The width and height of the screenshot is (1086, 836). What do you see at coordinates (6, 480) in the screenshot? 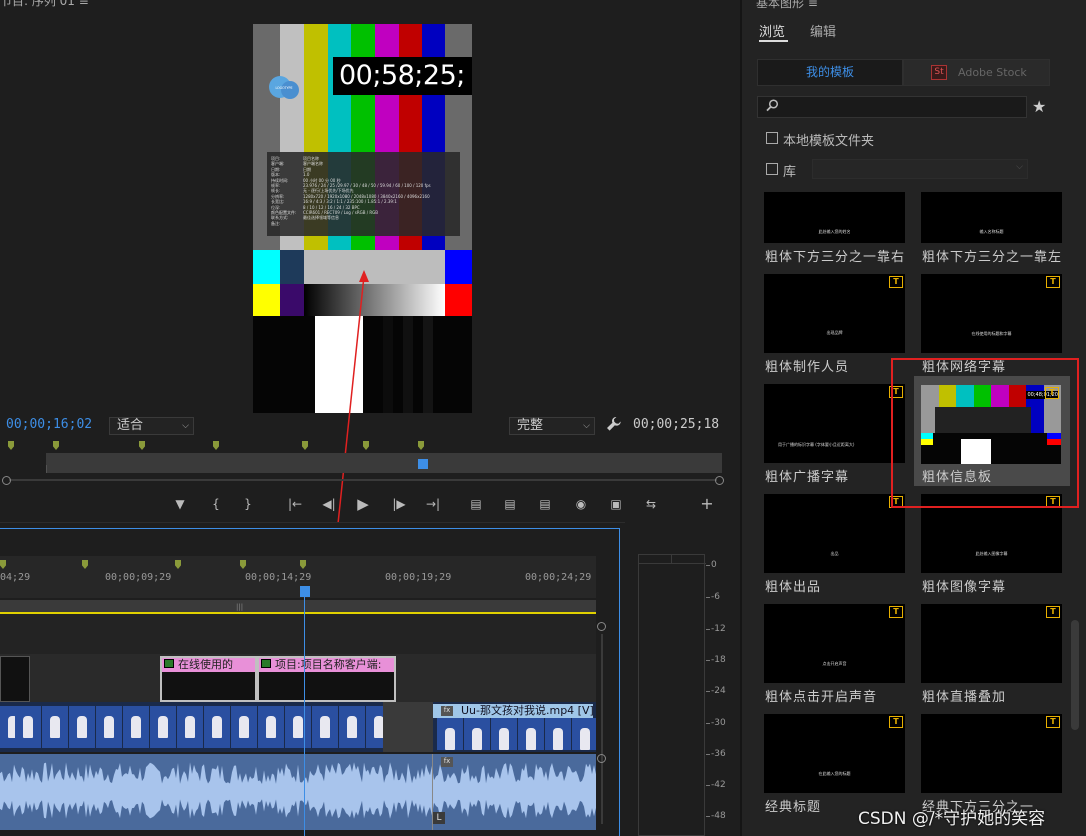
I see `scroll-handle-left` at bounding box center [6, 480].